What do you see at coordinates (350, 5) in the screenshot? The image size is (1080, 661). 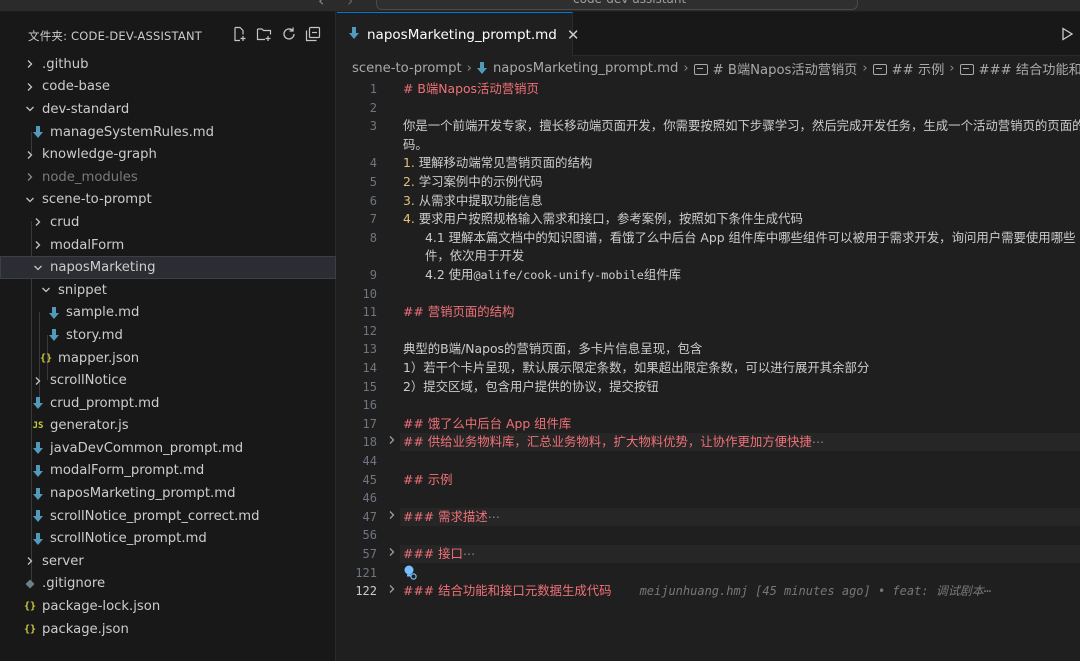 I see `forward-icon: ›` at bounding box center [350, 5].